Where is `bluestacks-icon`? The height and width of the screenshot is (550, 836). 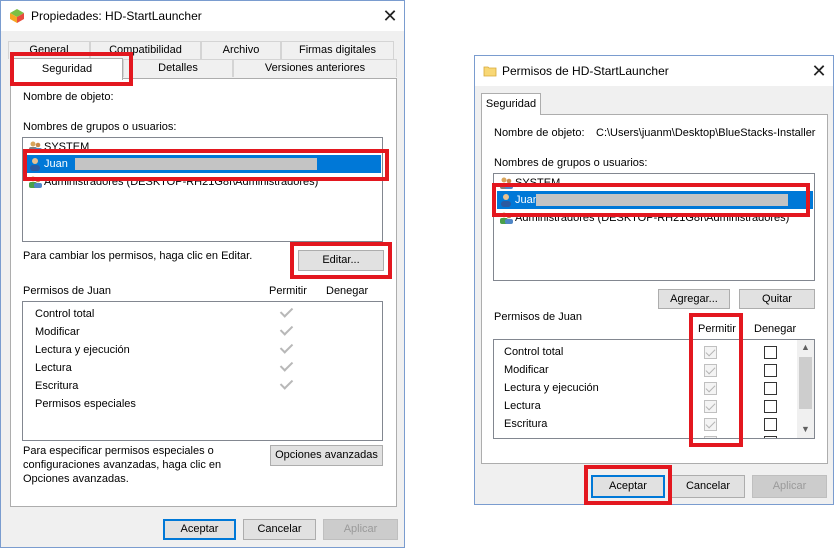
bluestacks-icon is located at coordinates (17, 16).